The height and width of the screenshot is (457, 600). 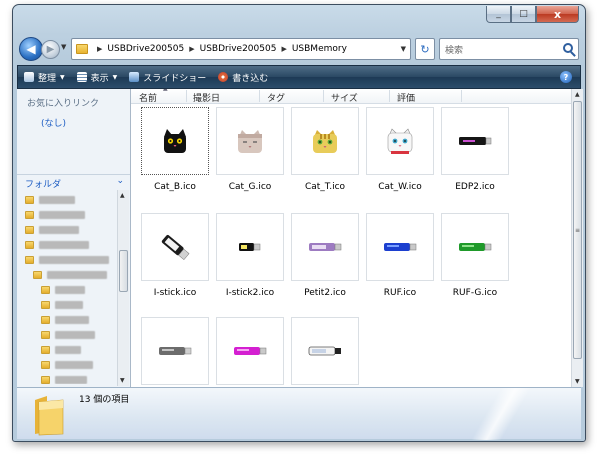 I want to click on file-name: Petit2.ico, so click(x=325, y=293).